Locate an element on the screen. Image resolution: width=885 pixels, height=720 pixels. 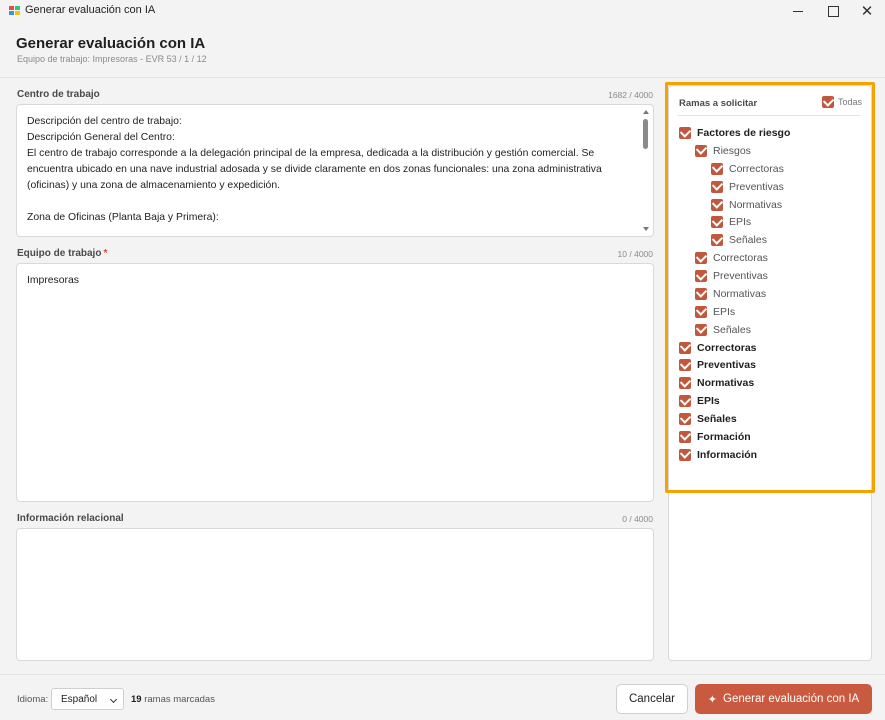
app-icon is located at coordinates (14, 11).